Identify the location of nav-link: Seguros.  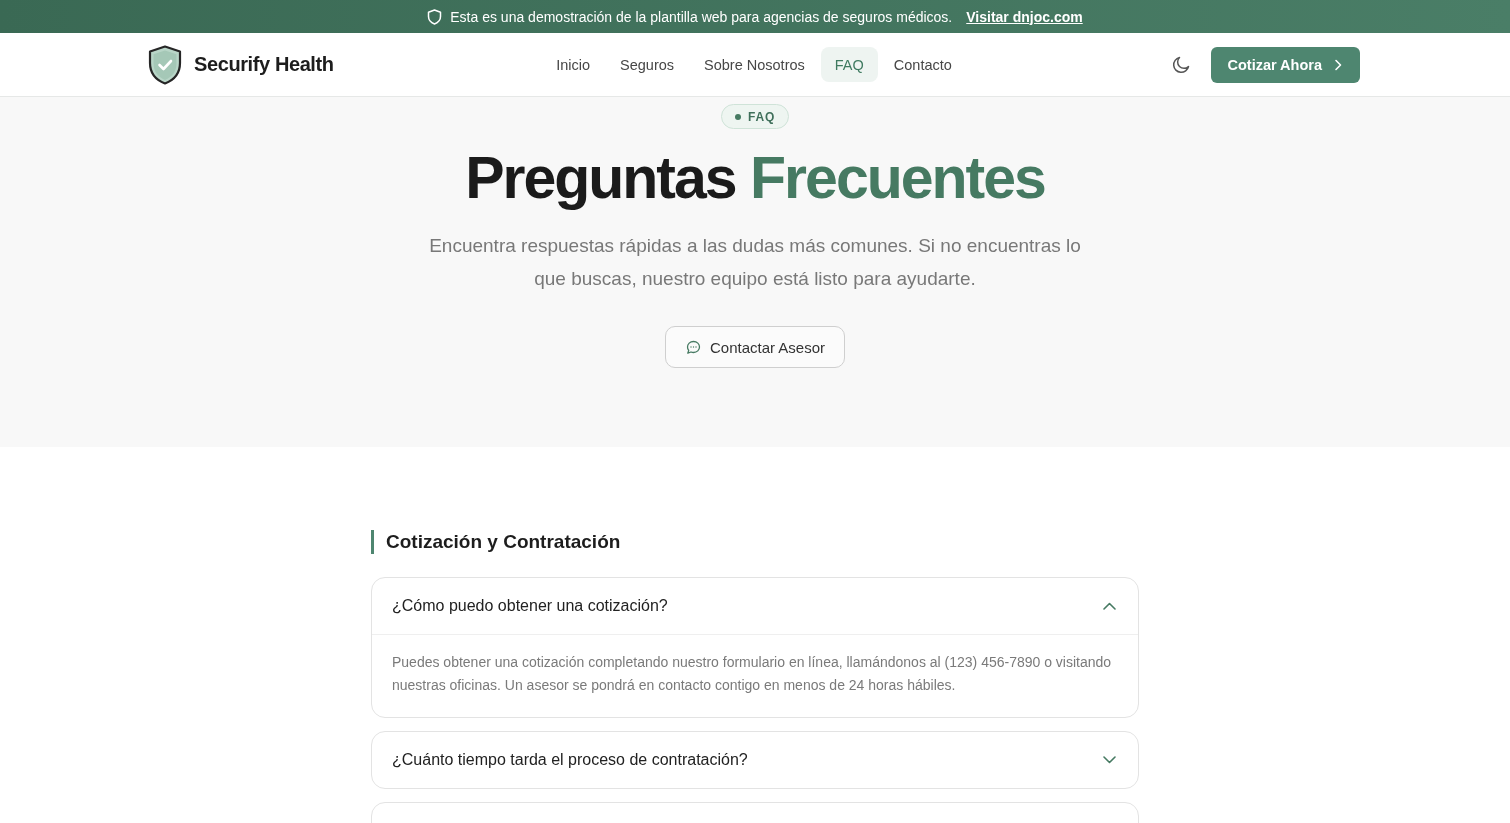
(647, 64).